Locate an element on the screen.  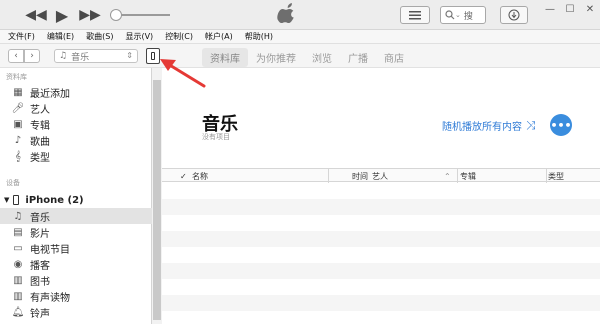
genre-column-header: 类型 is located at coordinates (556, 176).